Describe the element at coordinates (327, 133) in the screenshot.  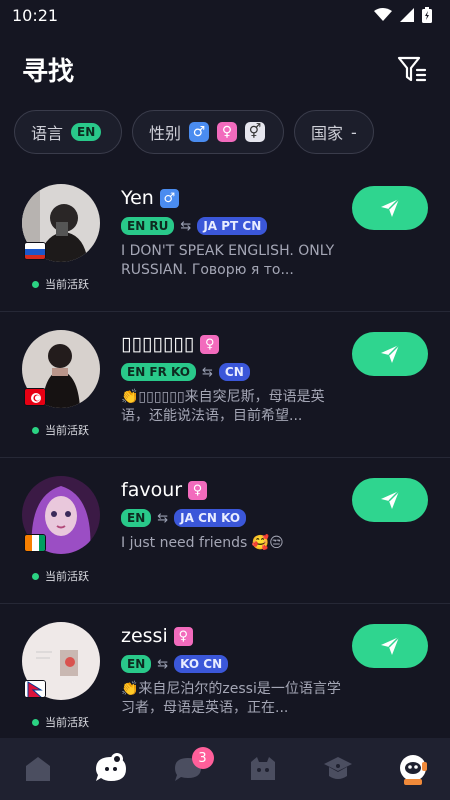
I see `country-filter-label: 国家` at that location.